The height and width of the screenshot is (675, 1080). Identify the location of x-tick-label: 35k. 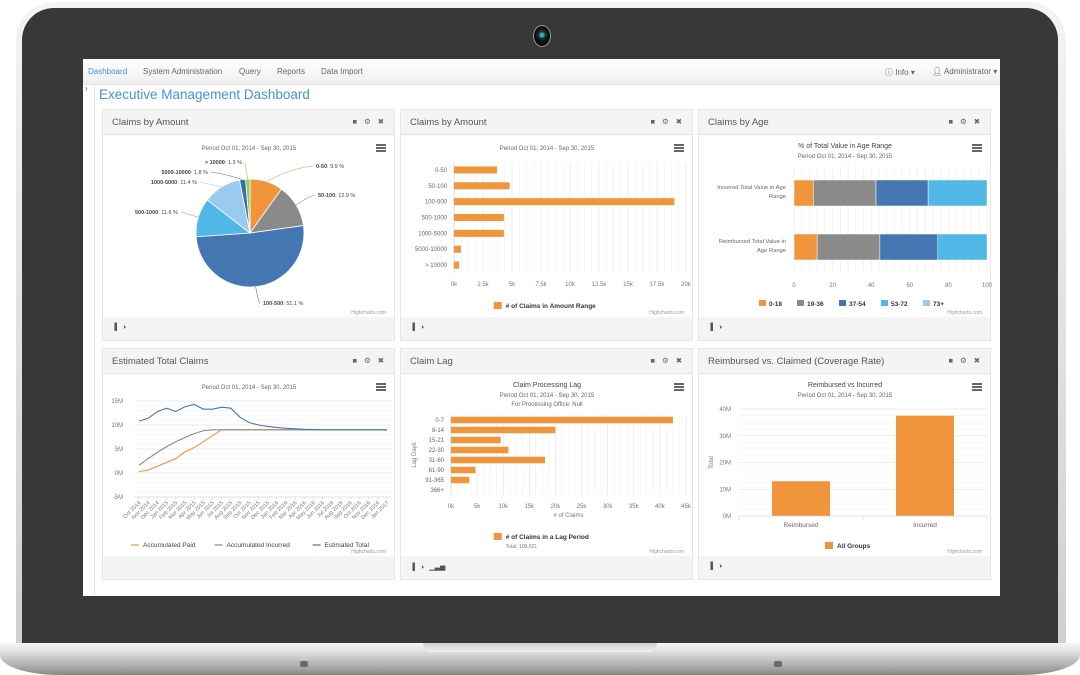
(634, 507).